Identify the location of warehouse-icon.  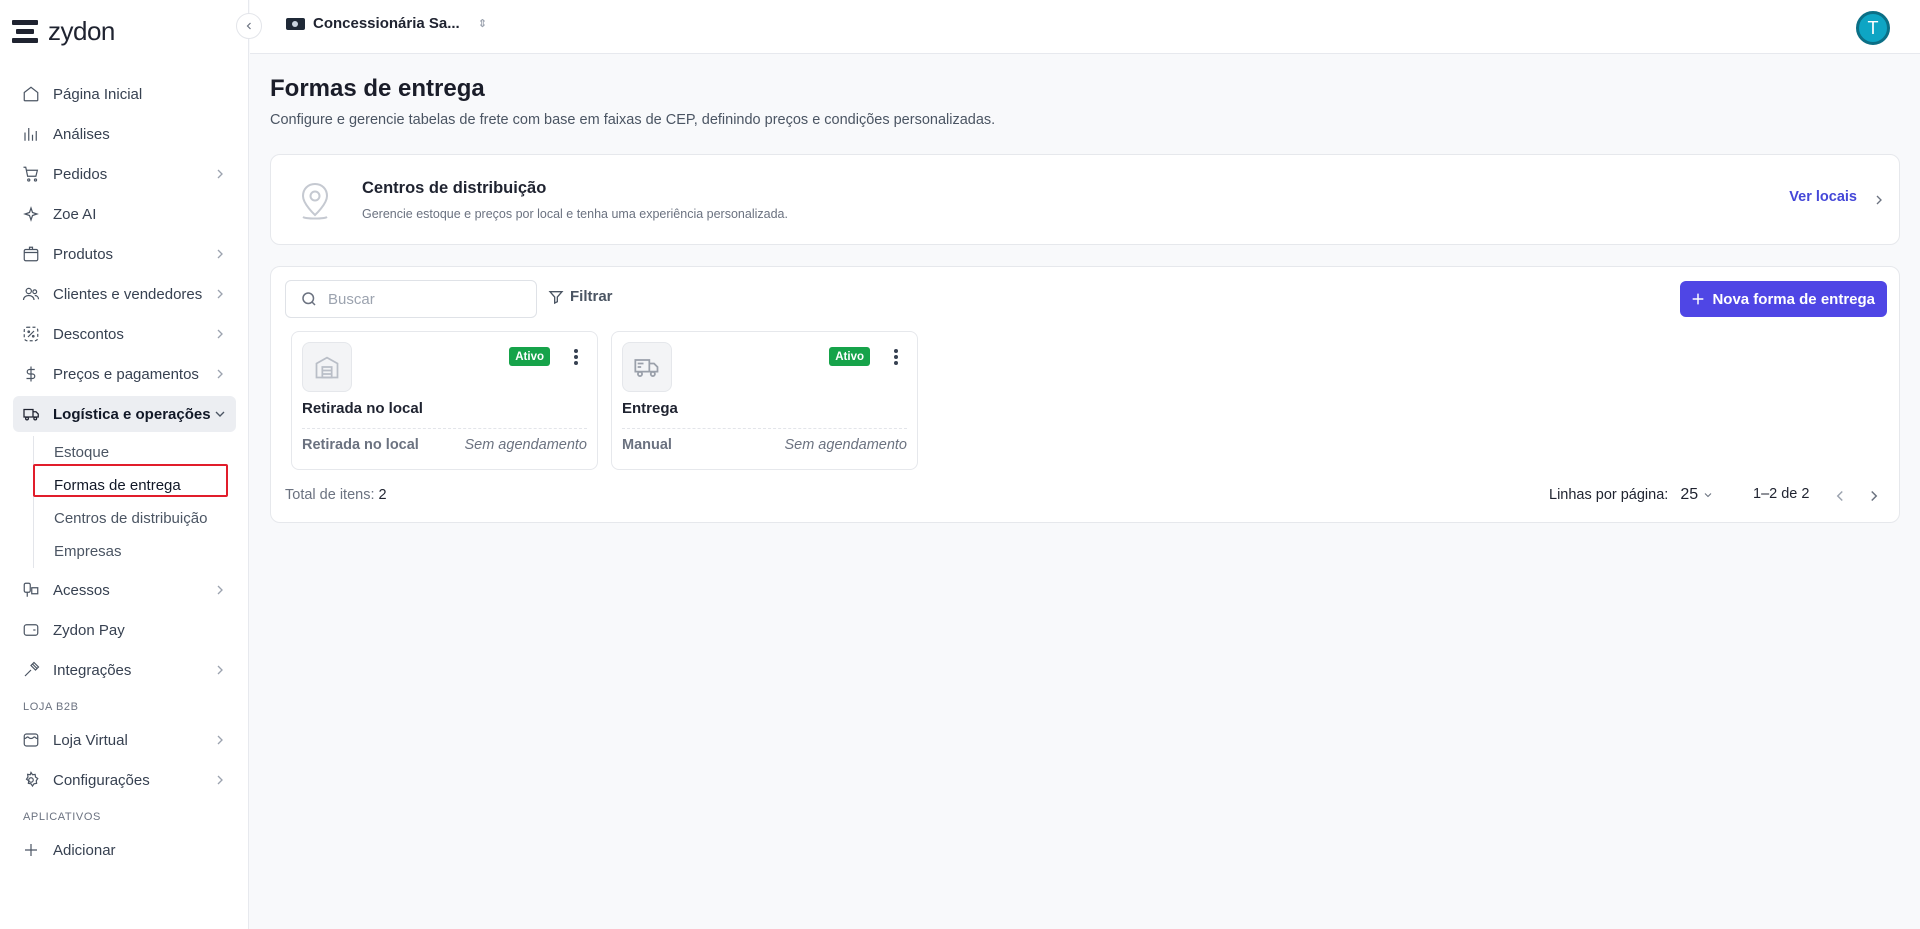
(327, 367).